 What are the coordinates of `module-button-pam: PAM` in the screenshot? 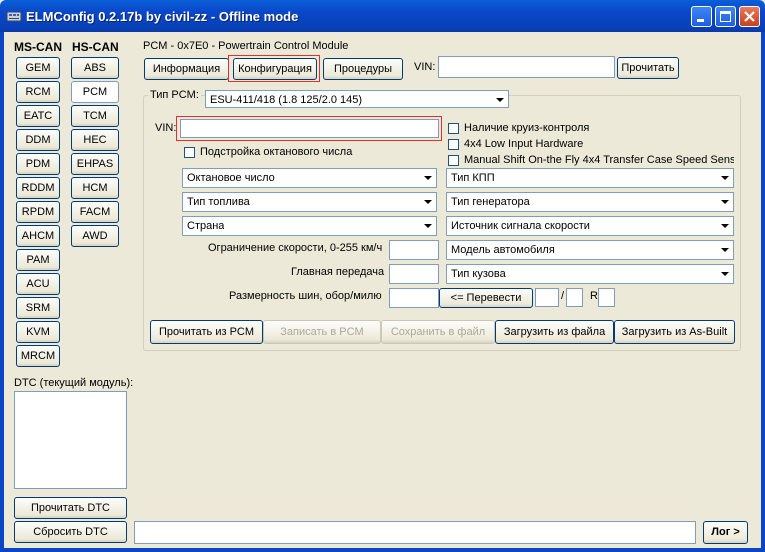 It's located at (38, 260).